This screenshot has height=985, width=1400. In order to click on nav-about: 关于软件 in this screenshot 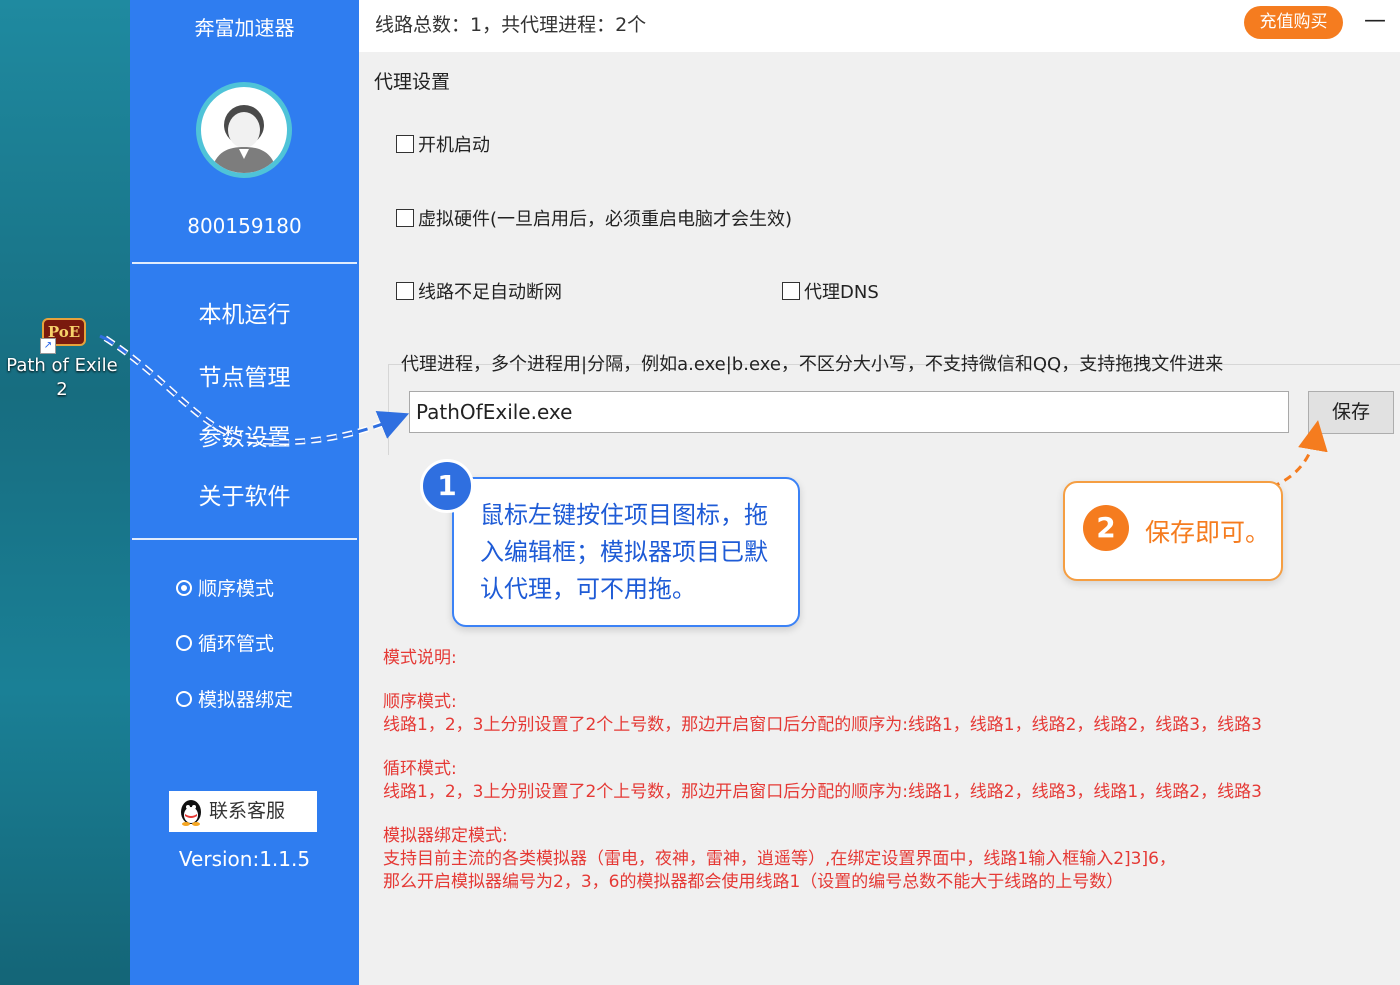, I will do `click(244, 494)`.